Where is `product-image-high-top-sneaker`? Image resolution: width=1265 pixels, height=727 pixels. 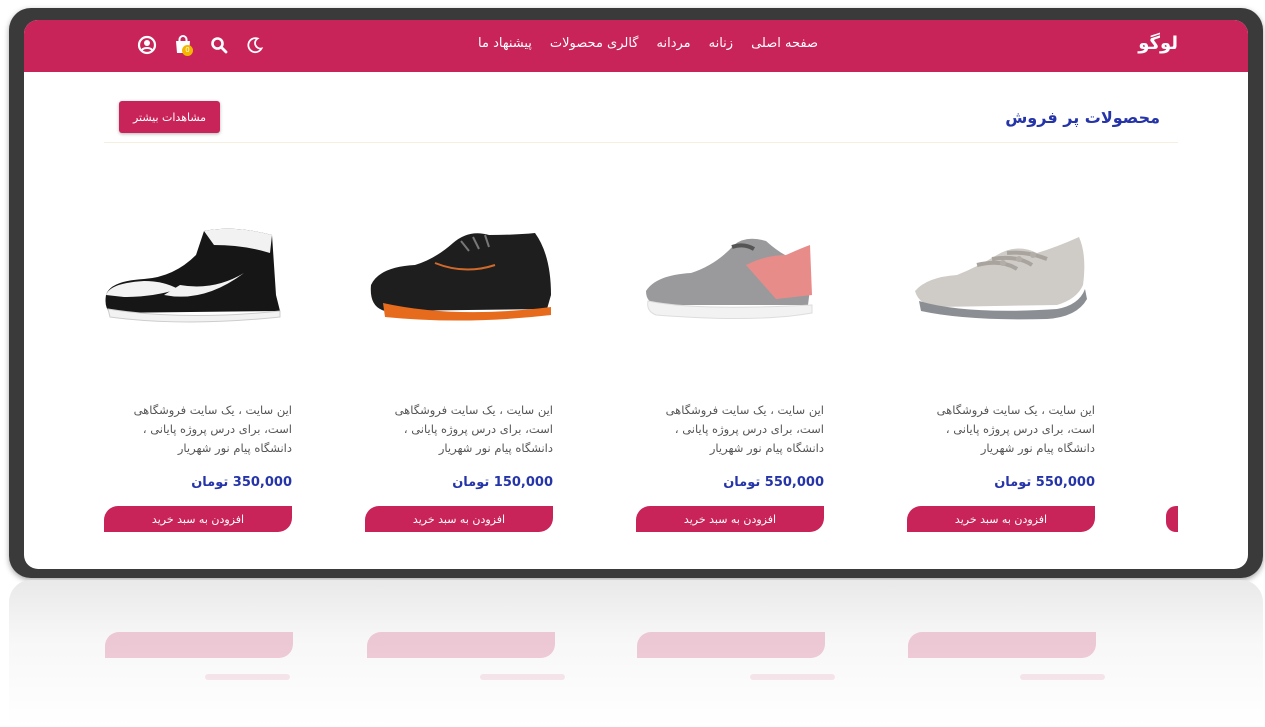 product-image-high-top-sneaker is located at coordinates (198, 280).